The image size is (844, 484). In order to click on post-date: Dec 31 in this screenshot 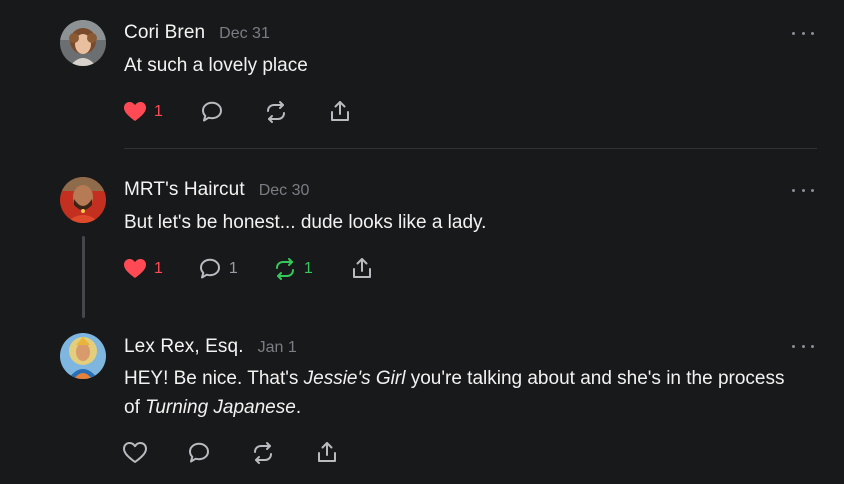, I will do `click(244, 34)`.